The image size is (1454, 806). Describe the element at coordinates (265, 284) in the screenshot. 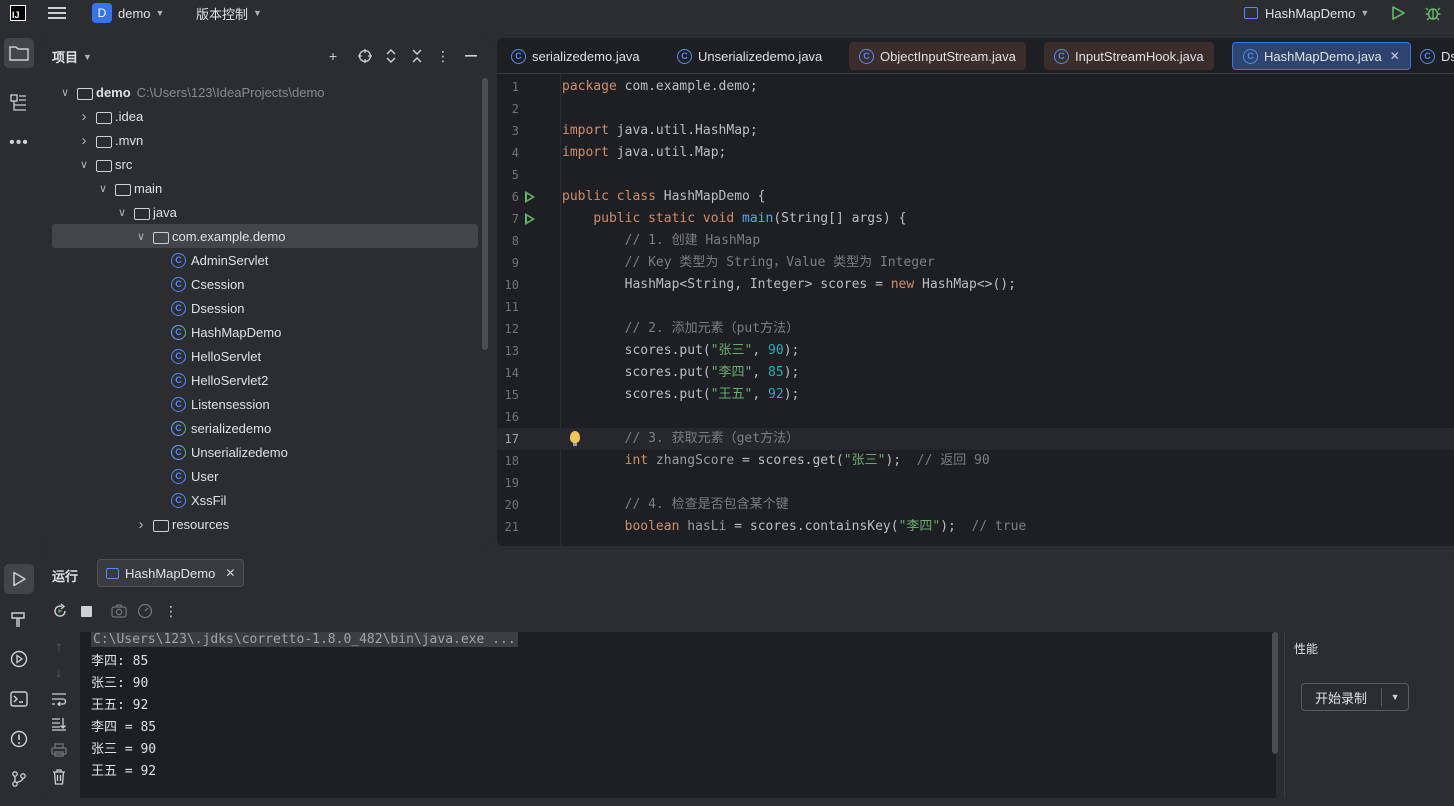

I see `tree-item: C Csession` at that location.